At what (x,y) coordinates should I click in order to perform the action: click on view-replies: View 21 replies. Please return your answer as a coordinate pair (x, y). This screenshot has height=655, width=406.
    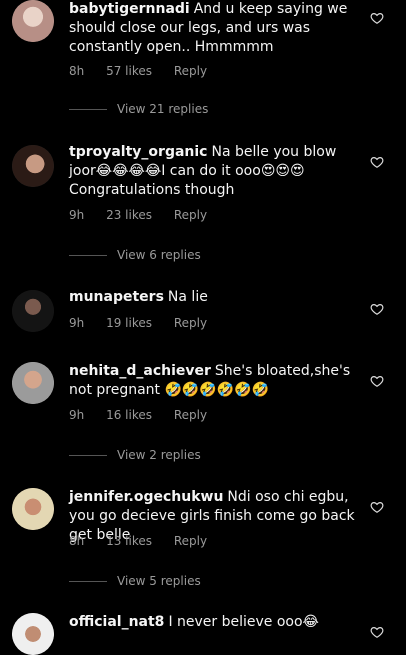
    Looking at the image, I should click on (138, 109).